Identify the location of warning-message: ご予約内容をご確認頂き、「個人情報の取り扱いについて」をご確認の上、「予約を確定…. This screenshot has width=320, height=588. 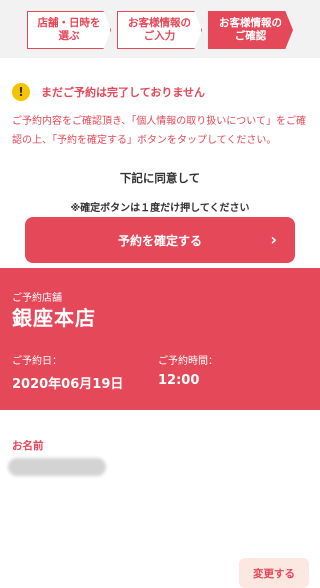
(159, 131).